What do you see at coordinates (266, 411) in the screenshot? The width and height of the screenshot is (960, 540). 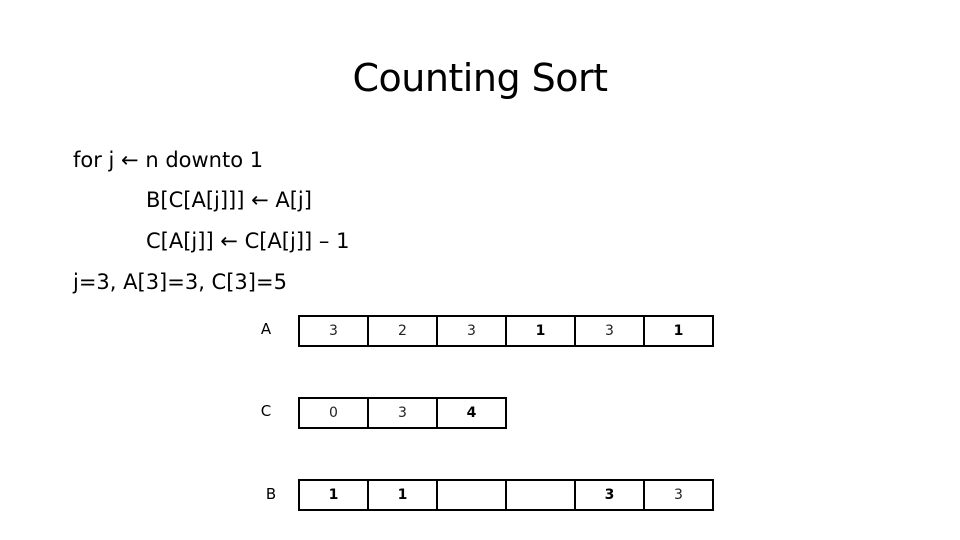 I see `array-c-label: C` at bounding box center [266, 411].